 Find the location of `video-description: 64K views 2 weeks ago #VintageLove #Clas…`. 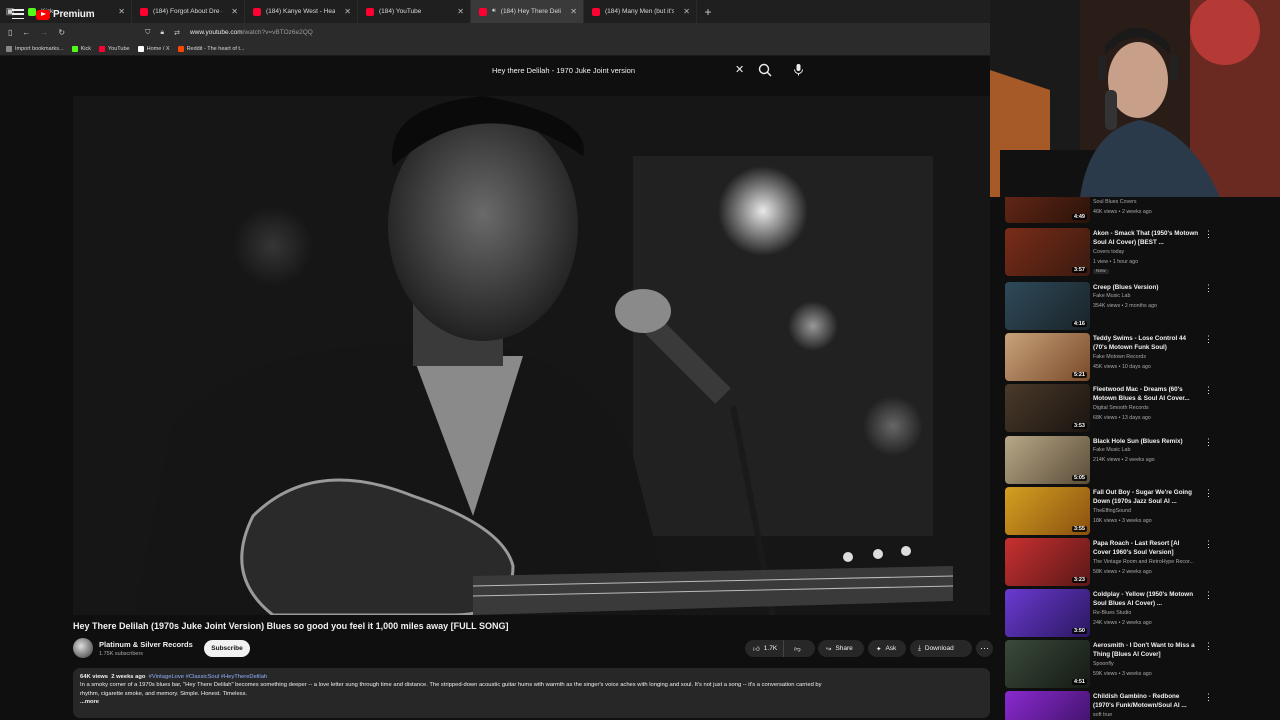

video-description: 64K views 2 weeks ago #VintageLove #Clas… is located at coordinates (531, 693).